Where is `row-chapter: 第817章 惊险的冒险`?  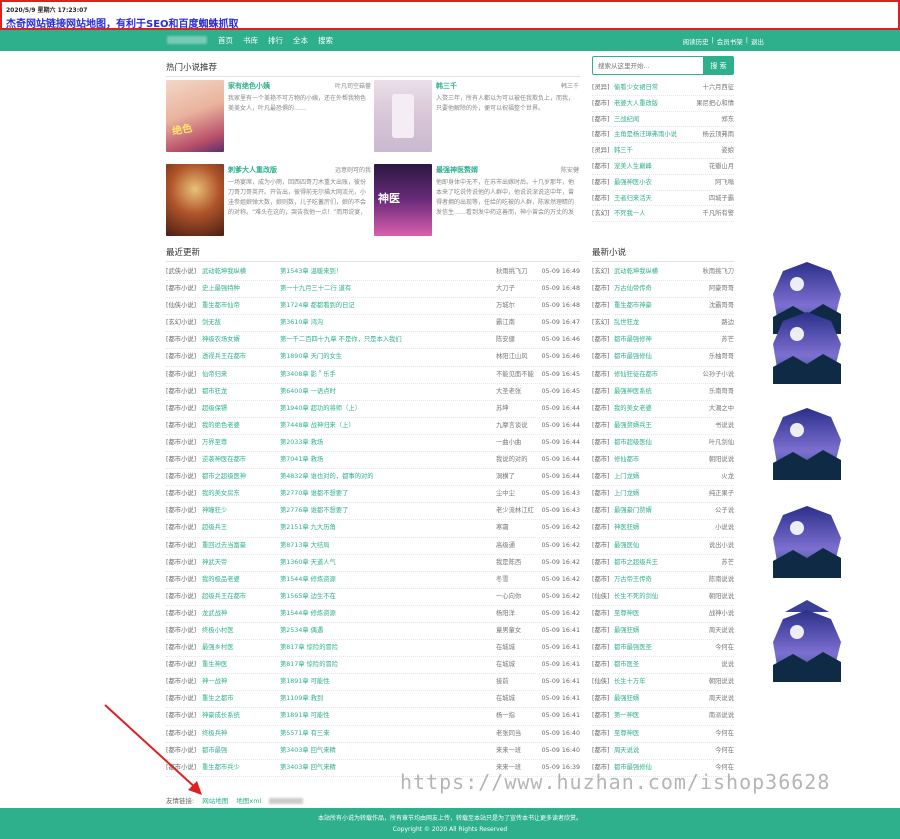
row-chapter: 第817章 惊险的冒险 is located at coordinates (385, 665).